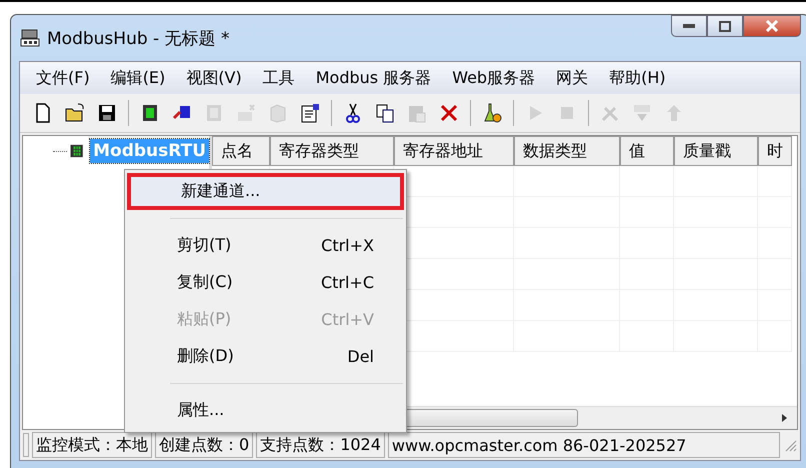  What do you see at coordinates (374, 78) in the screenshot?
I see `menu-item: Modbus 服务器` at bounding box center [374, 78].